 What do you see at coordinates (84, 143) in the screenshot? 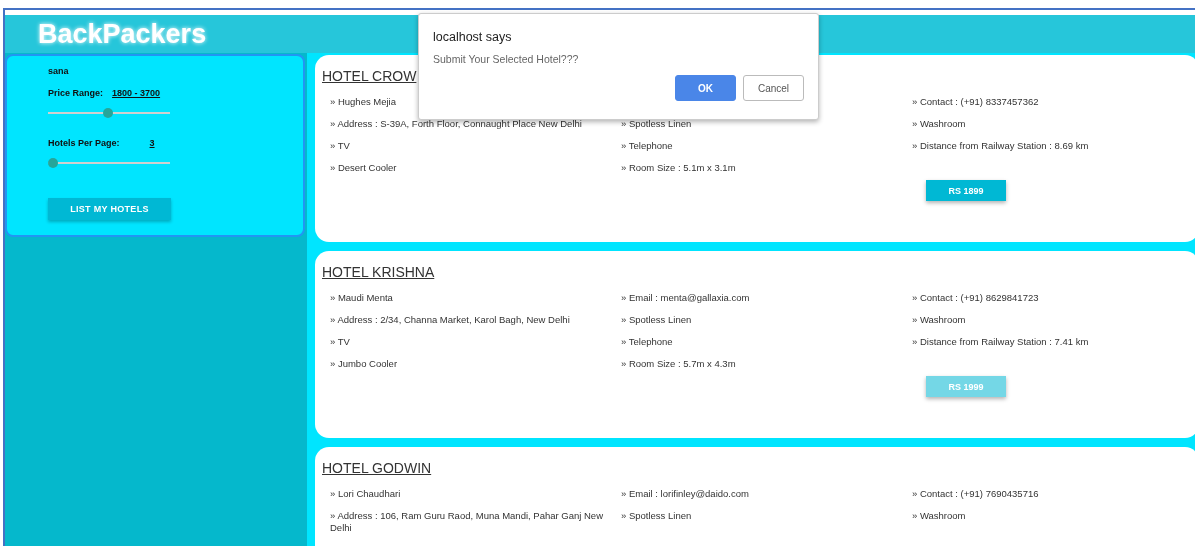
I see `filter-label: Hotels Per Page:` at bounding box center [84, 143].